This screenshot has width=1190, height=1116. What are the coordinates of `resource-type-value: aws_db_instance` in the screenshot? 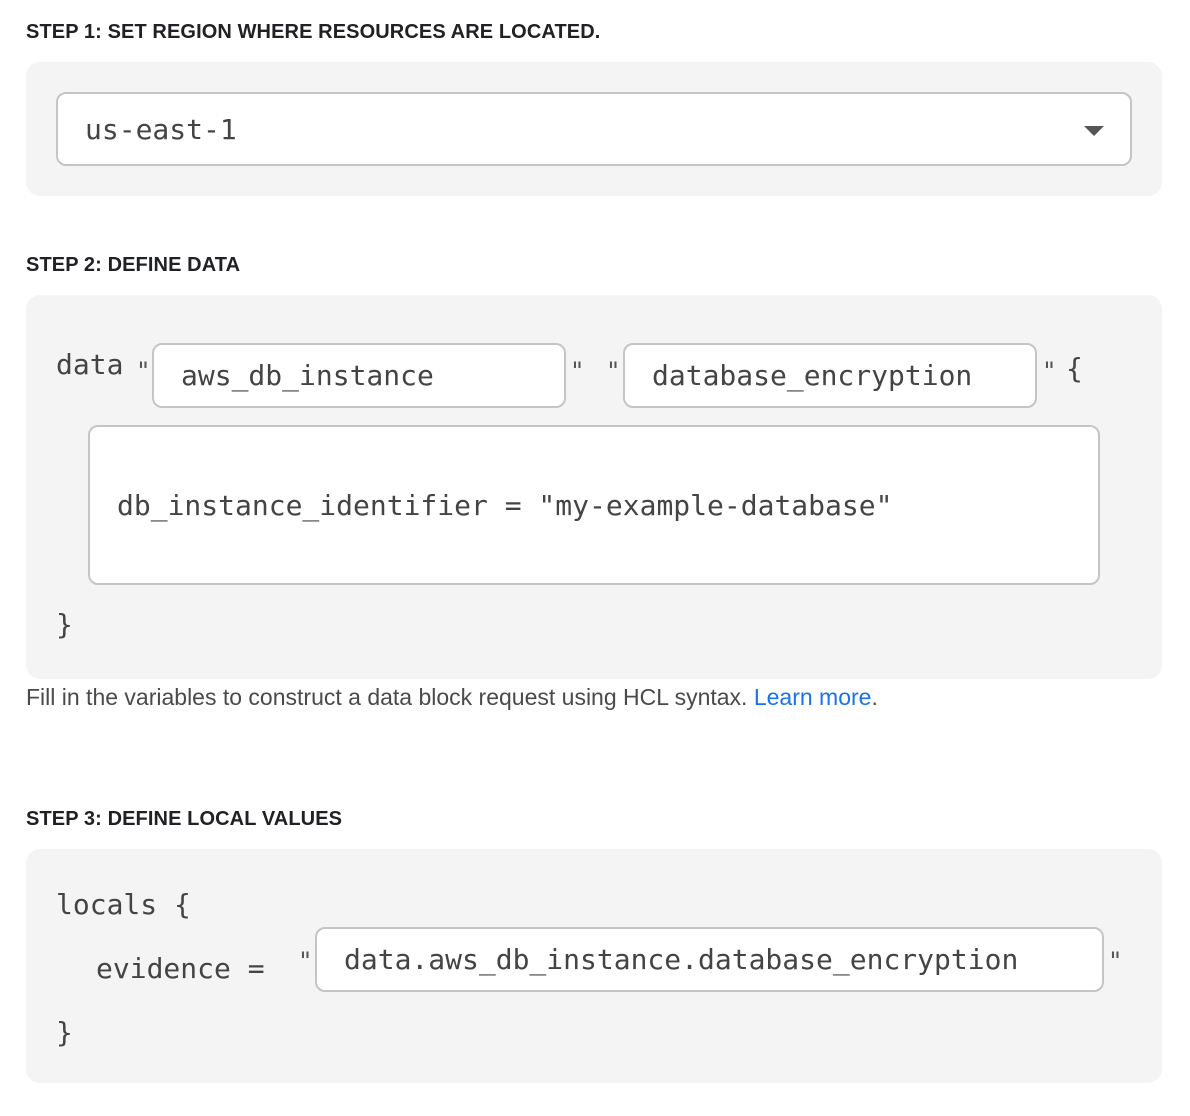 It's located at (307, 375).